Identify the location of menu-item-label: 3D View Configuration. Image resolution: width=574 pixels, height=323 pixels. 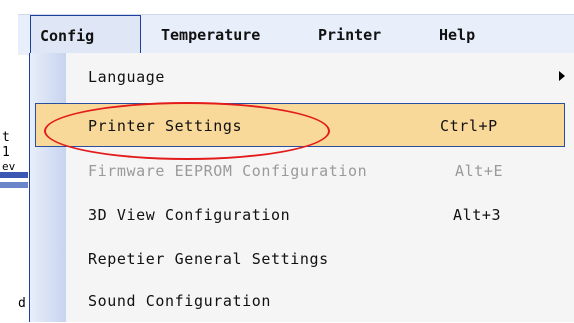
(189, 215).